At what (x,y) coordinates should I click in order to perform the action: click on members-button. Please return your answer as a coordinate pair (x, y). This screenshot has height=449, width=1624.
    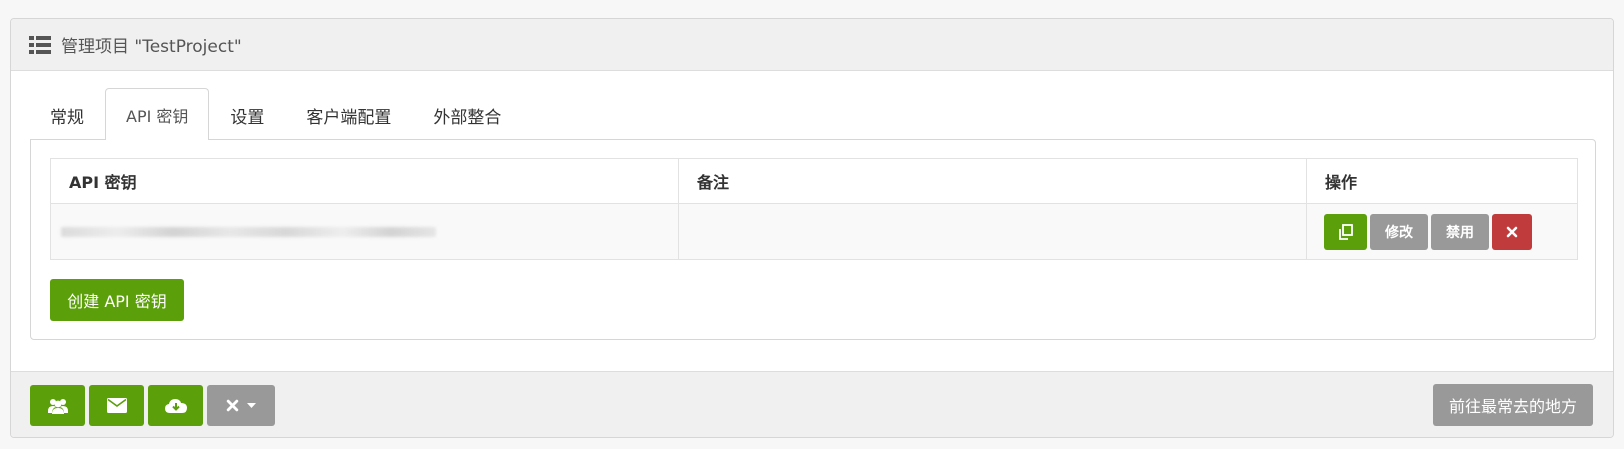
    Looking at the image, I should click on (57, 405).